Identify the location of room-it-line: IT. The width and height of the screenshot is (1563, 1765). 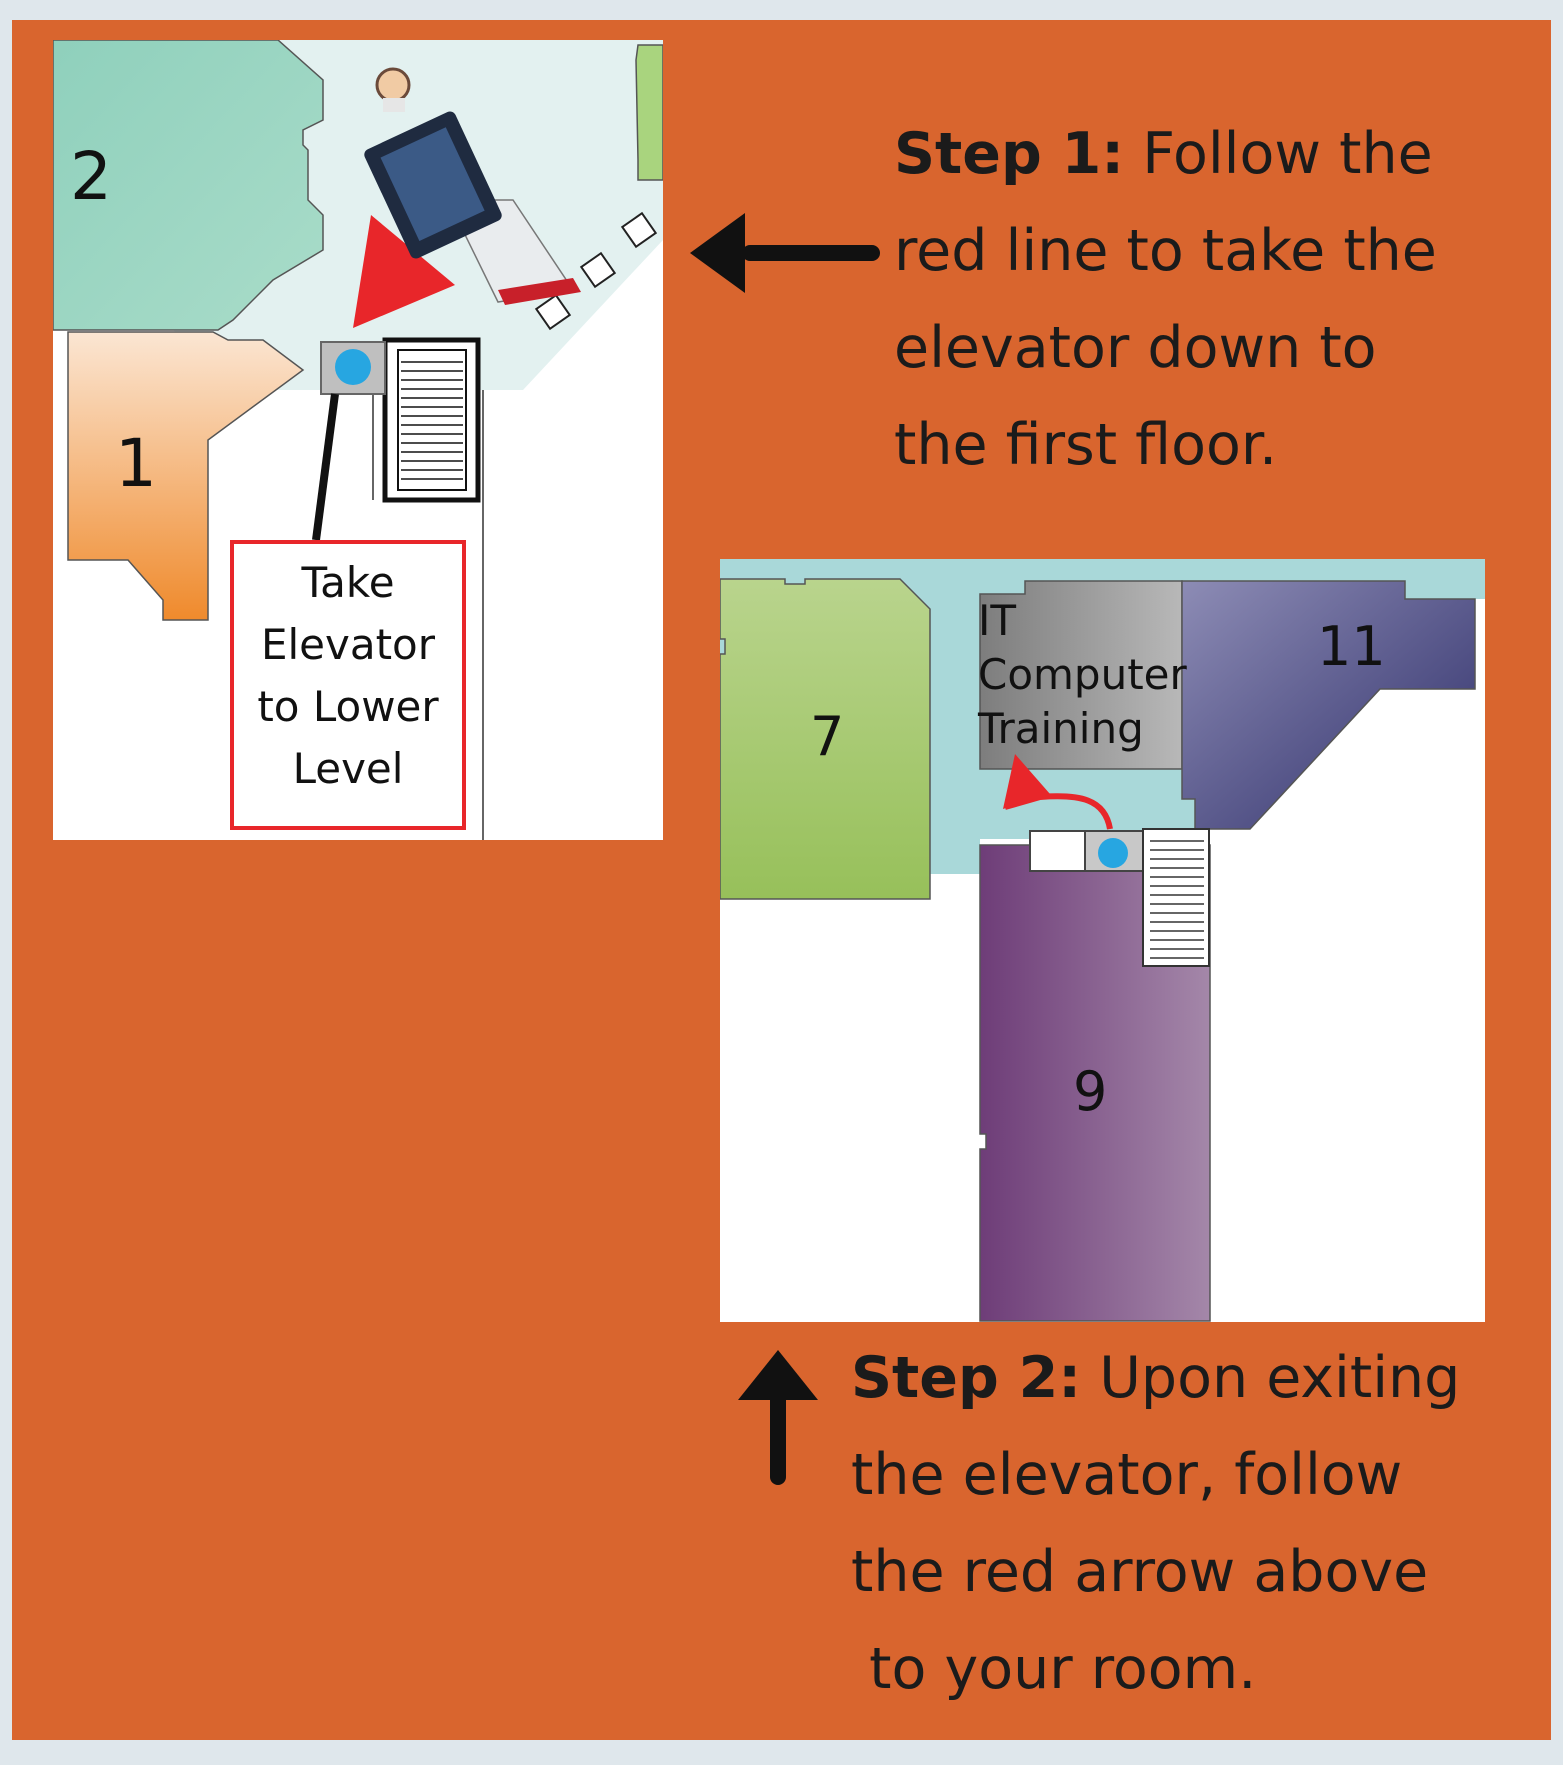
(997, 620).